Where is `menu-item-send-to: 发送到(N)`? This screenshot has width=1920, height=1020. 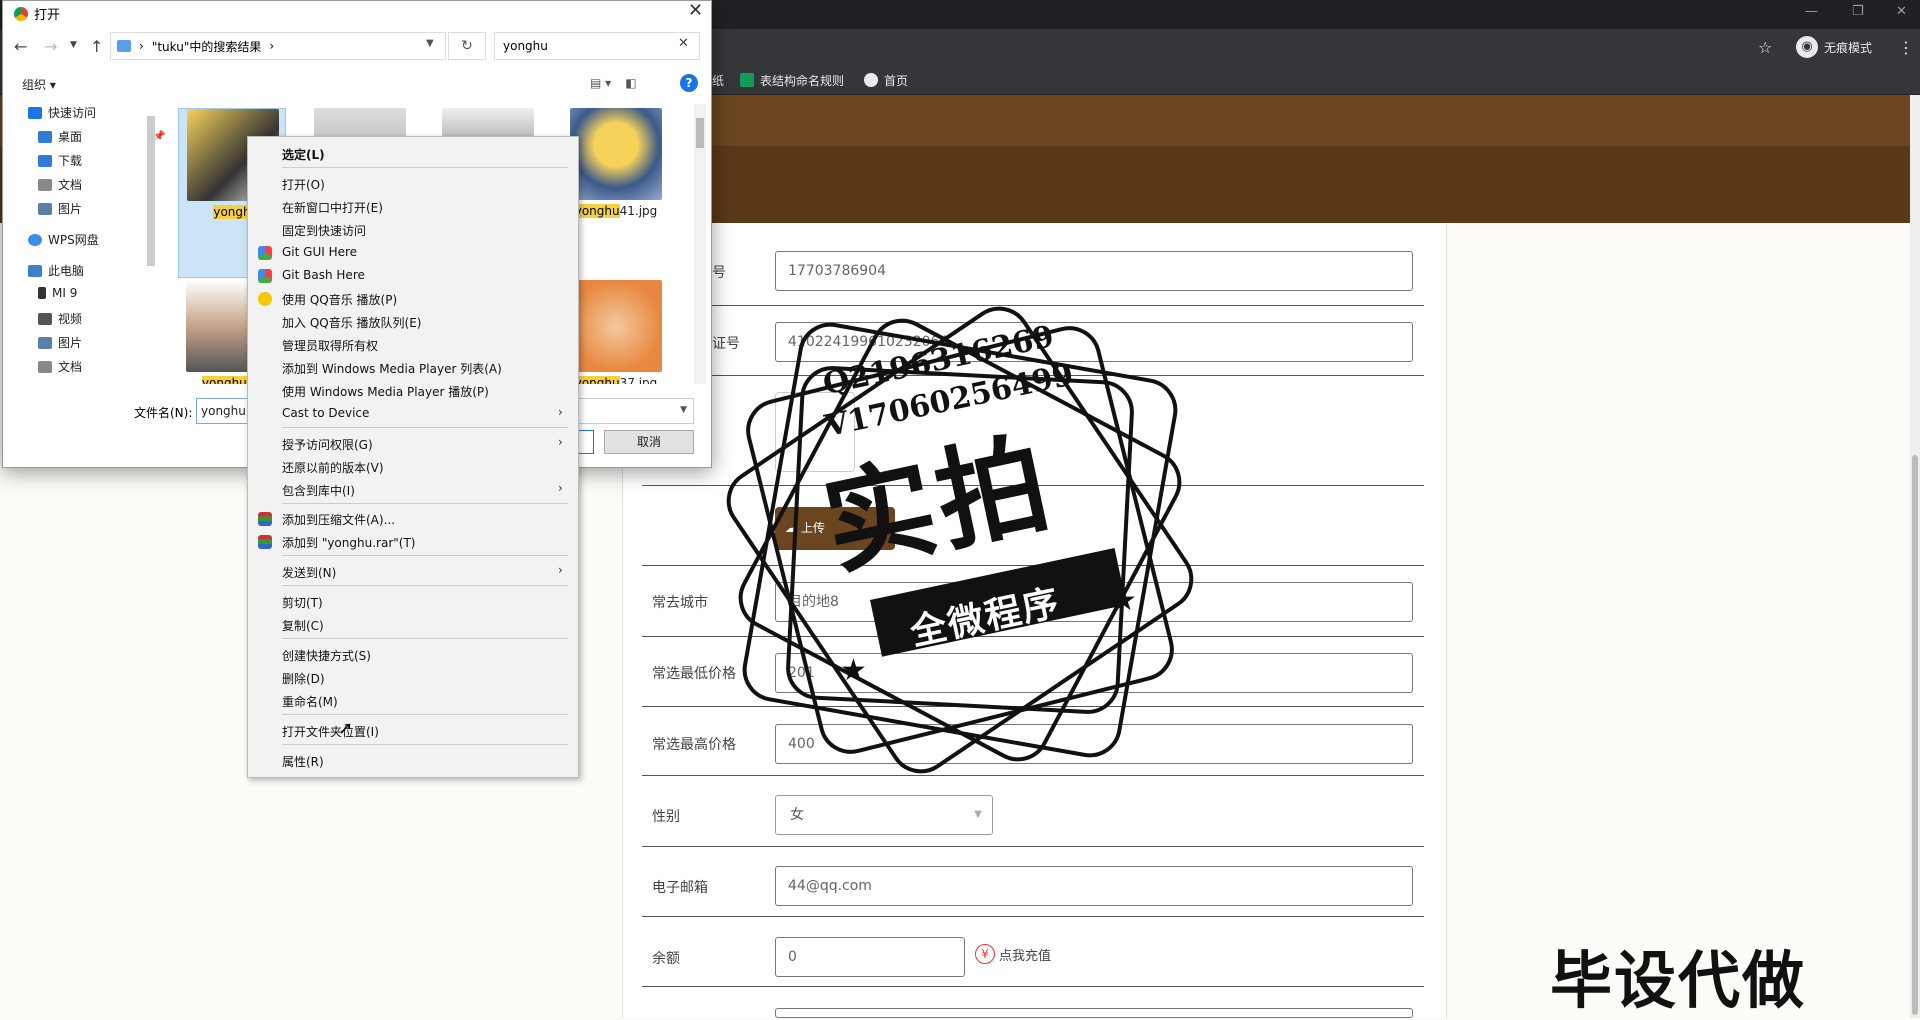 menu-item-send-to: 发送到(N) is located at coordinates (309, 572).